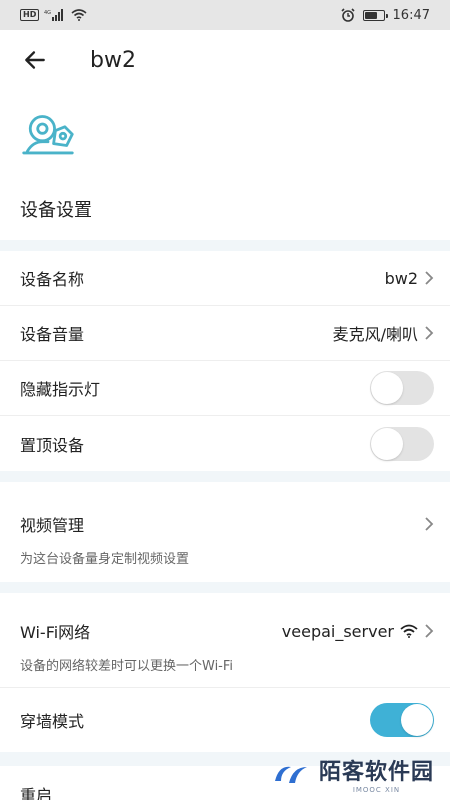  I want to click on status-bar: HD 4G 16:47, so click(225, 15).